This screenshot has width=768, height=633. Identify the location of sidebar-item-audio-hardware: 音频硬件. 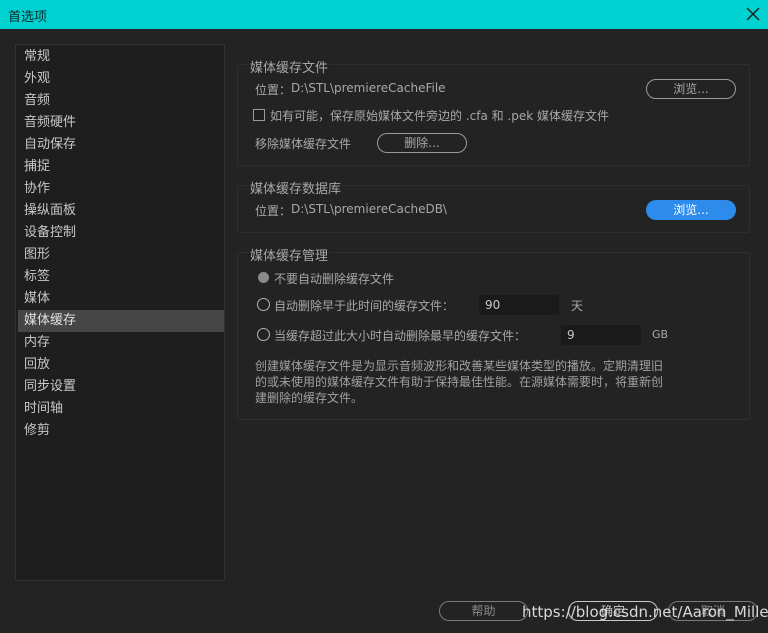
(121, 123).